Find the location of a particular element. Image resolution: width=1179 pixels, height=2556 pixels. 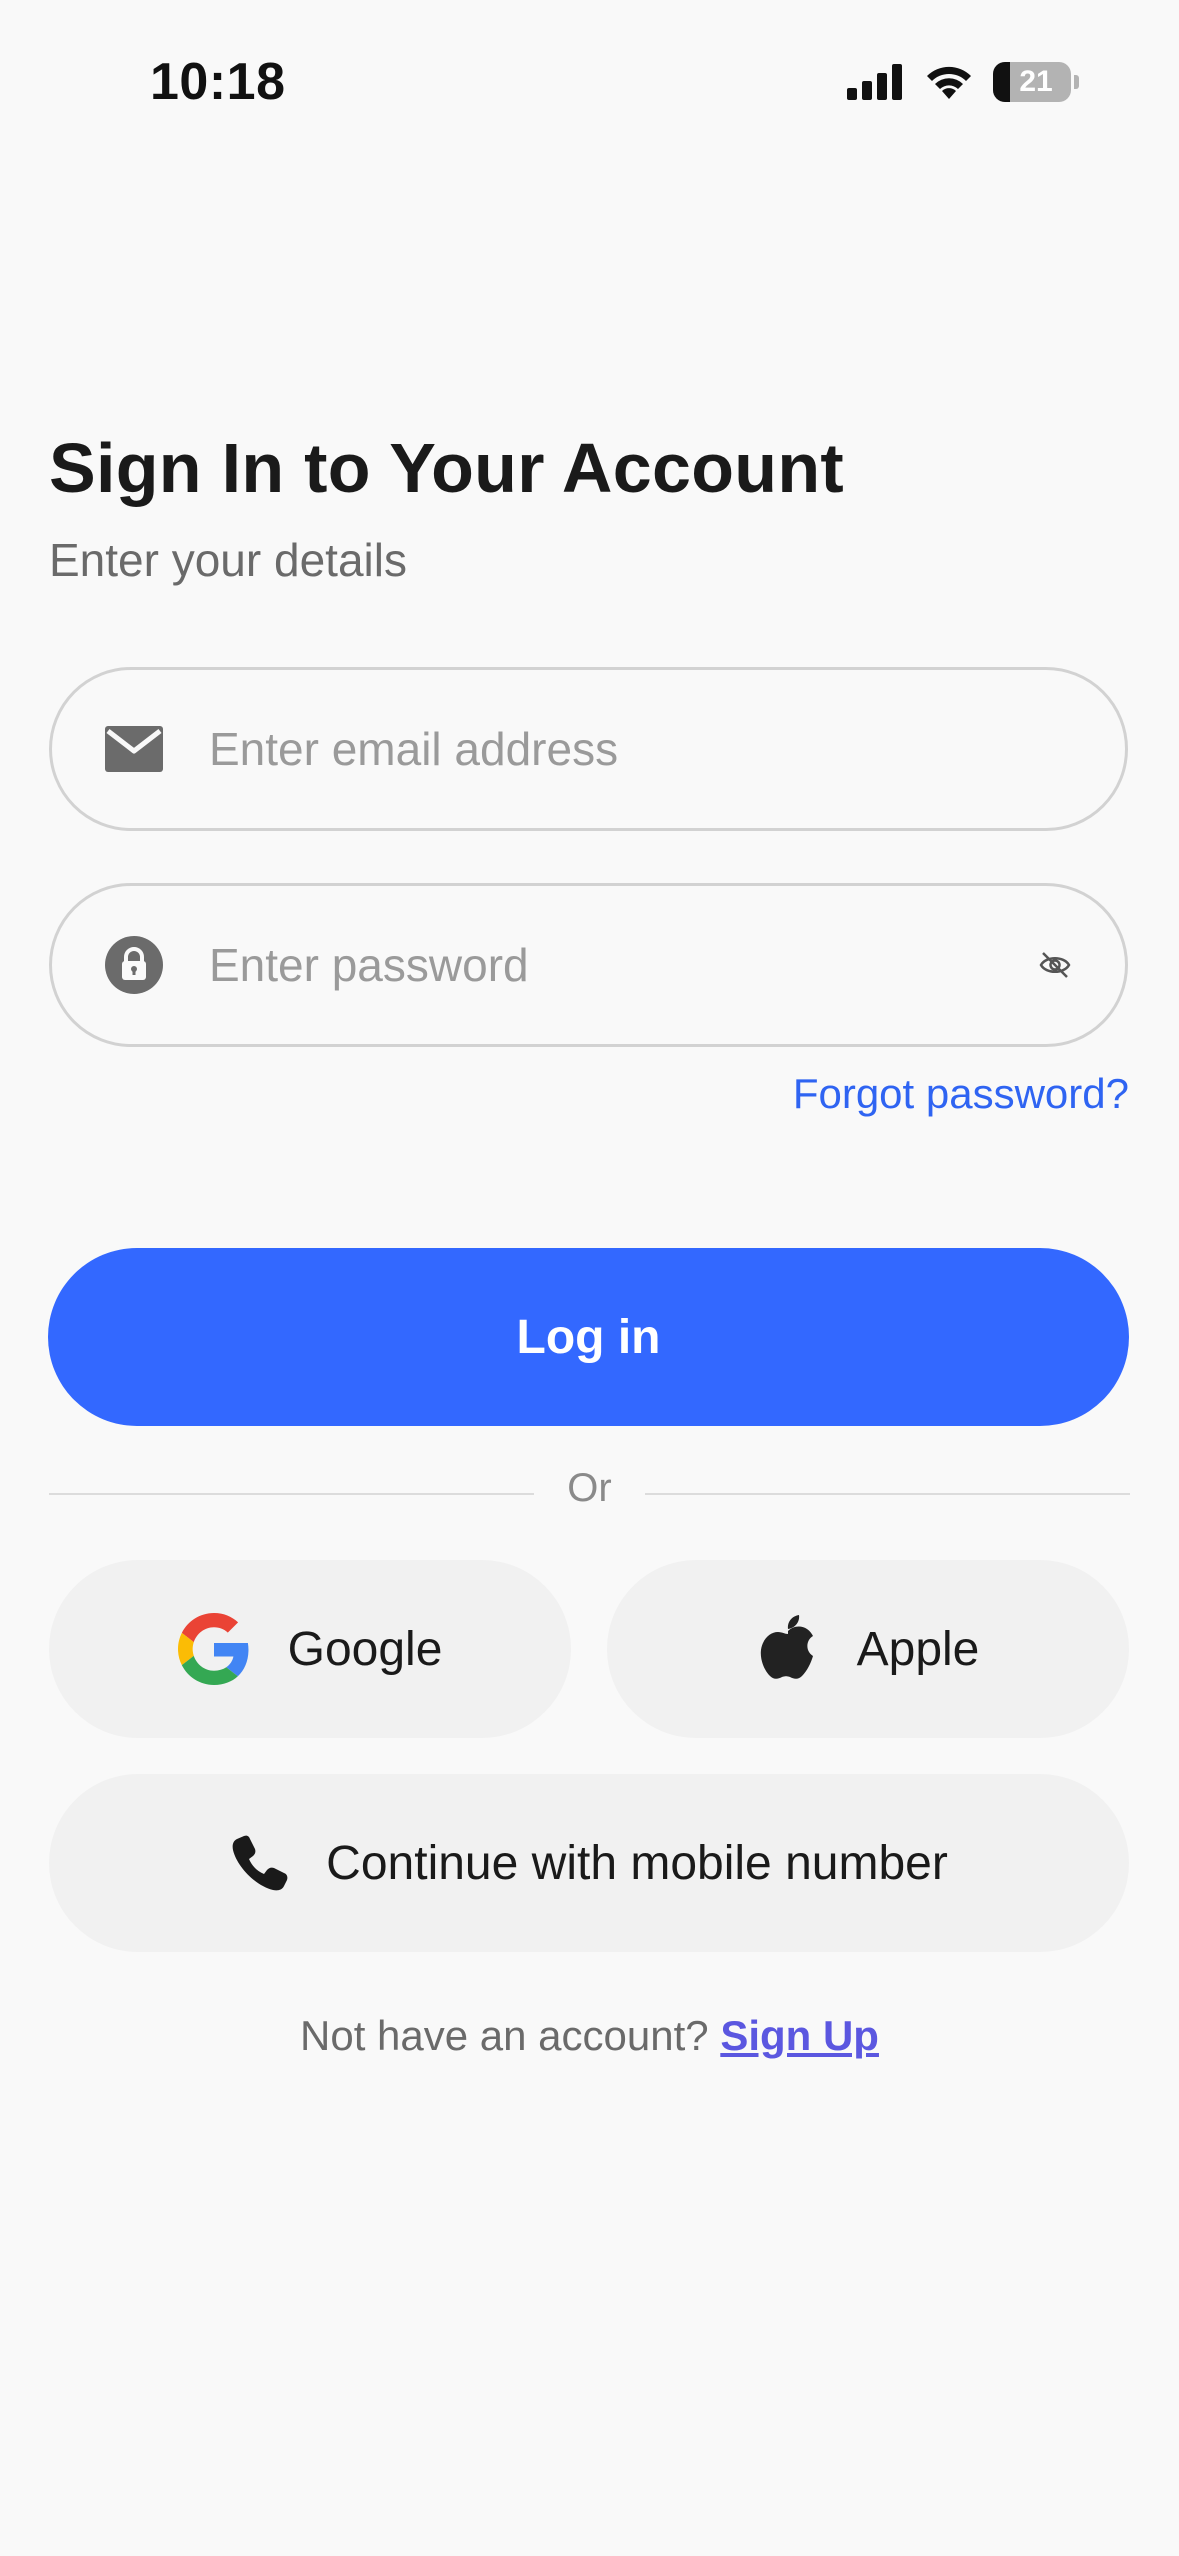

email-input is located at coordinates (667, 749).